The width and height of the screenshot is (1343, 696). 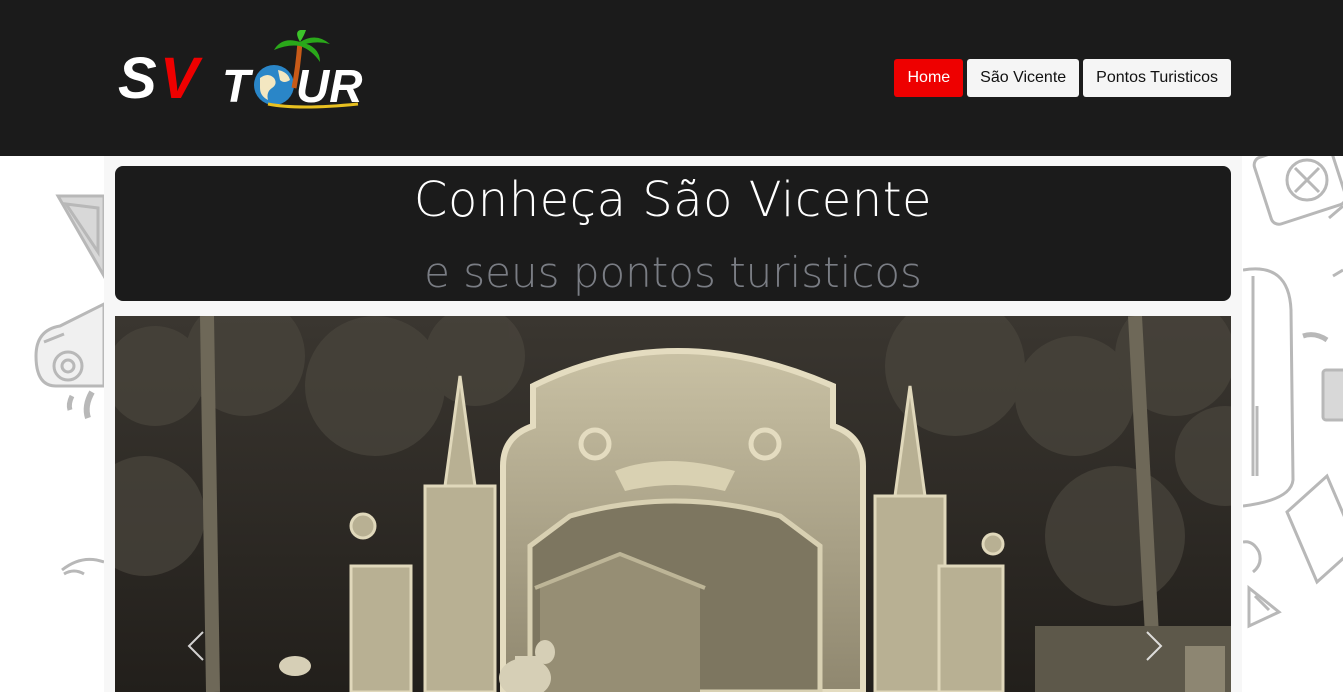 I want to click on svg-text: V, so click(x=181, y=78).